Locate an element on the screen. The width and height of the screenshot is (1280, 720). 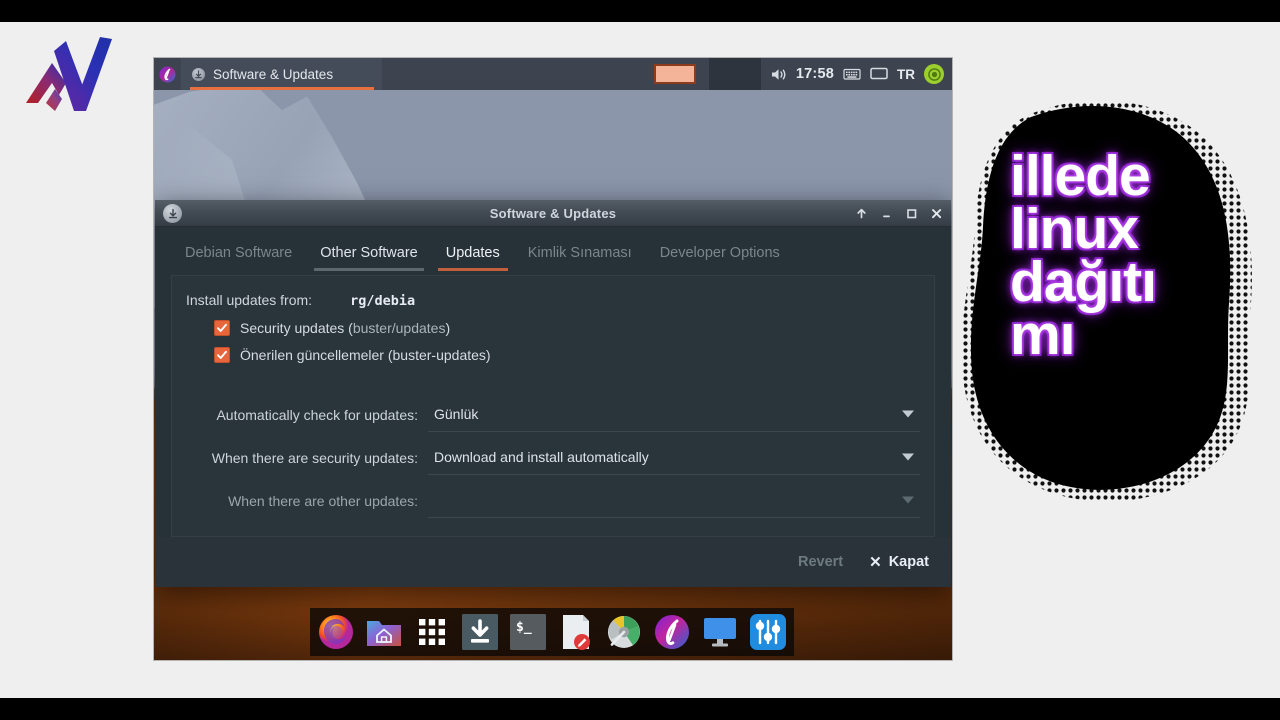
keyboard-icon is located at coordinates (852, 74).